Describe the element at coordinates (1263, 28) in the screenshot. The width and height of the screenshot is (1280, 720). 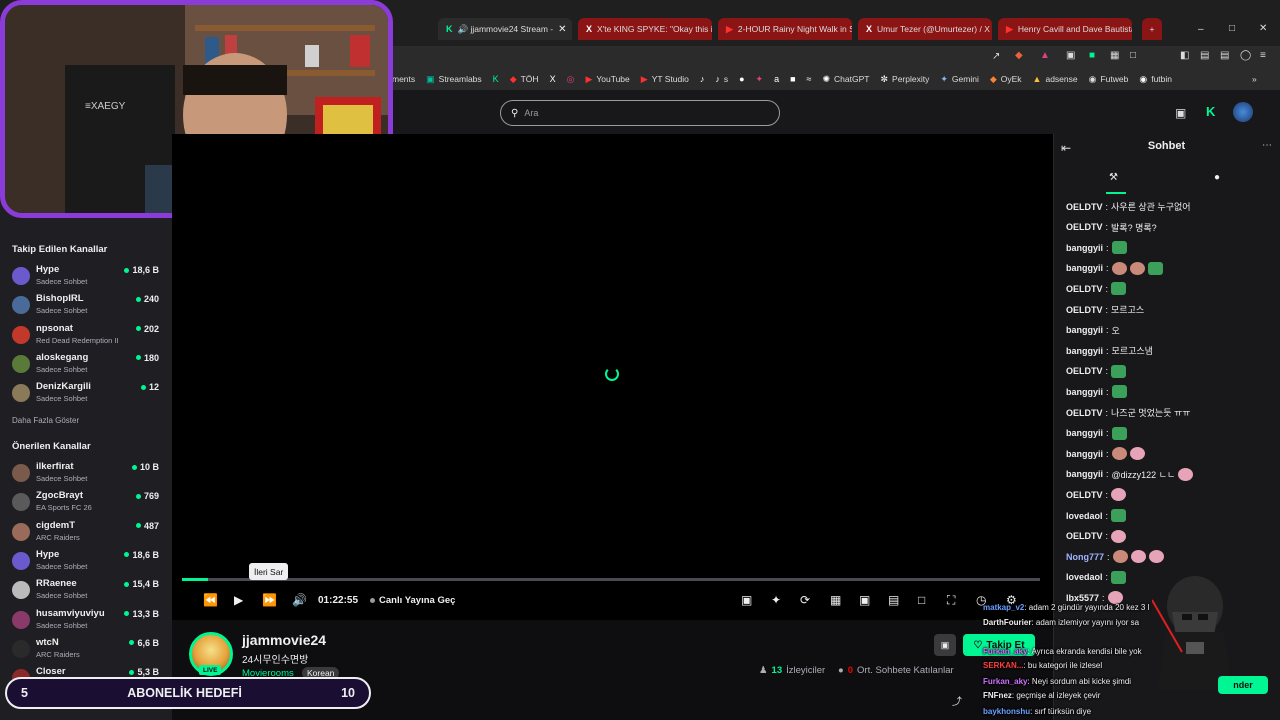
I see `close-window-icon: ✕` at that location.